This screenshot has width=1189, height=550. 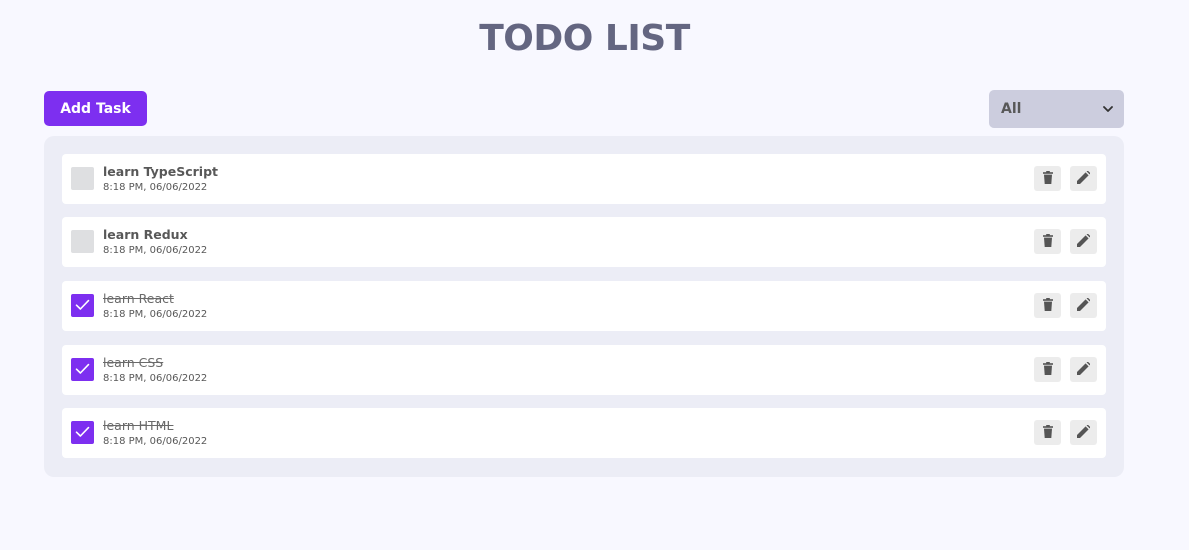 What do you see at coordinates (95, 108) in the screenshot?
I see `add-task-button: Add Task` at bounding box center [95, 108].